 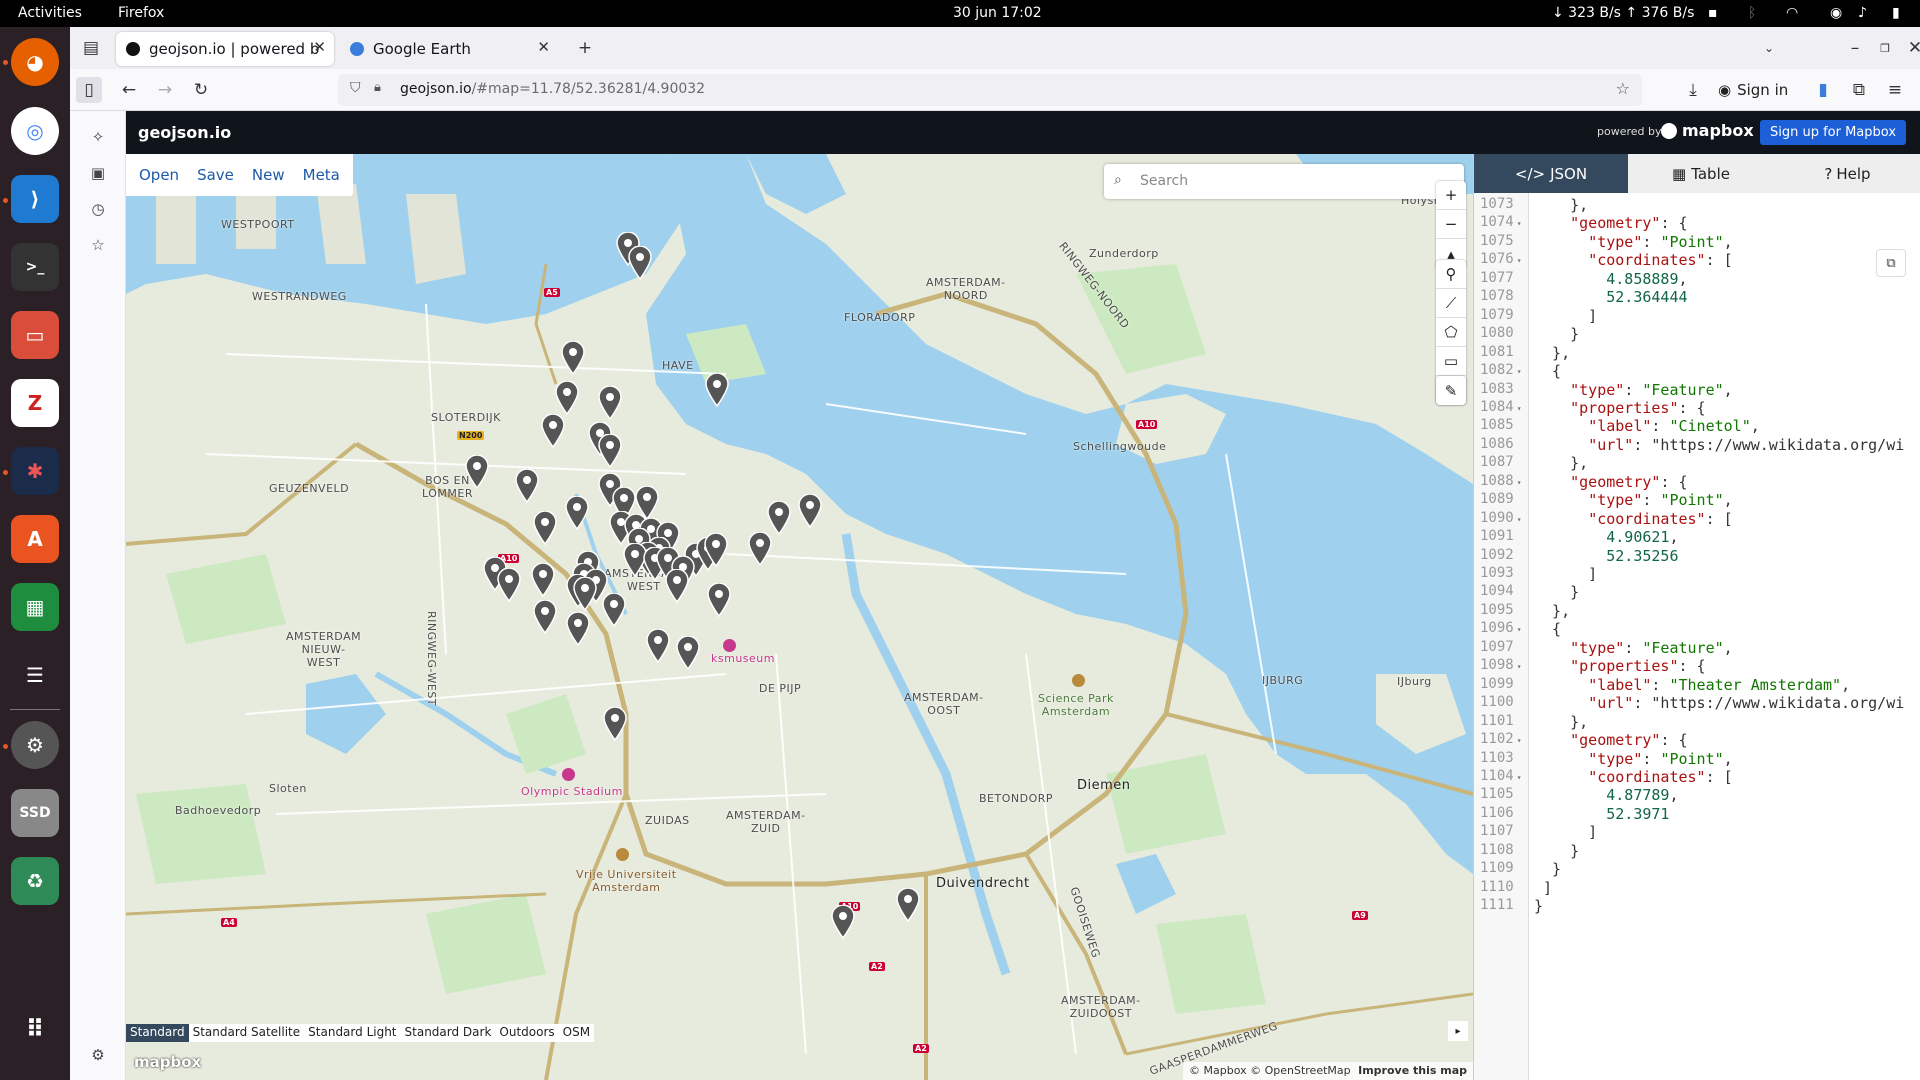 What do you see at coordinates (98, 209) in the screenshot?
I see `history-icon: ◷` at bounding box center [98, 209].